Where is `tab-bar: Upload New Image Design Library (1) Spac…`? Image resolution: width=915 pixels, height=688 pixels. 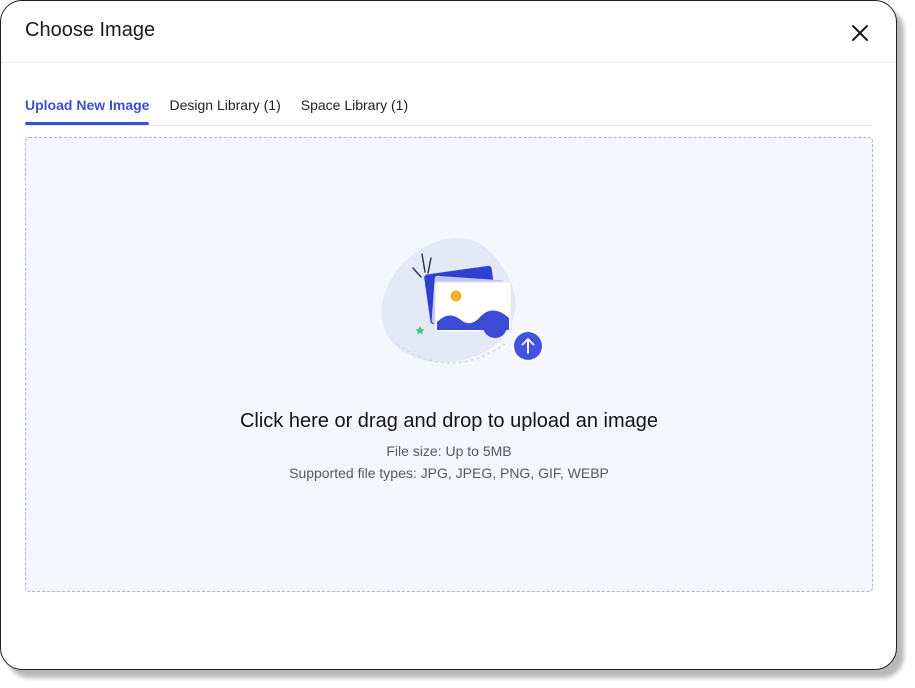 tab-bar: Upload New Image Design Library (1) Spac… is located at coordinates (448, 110).